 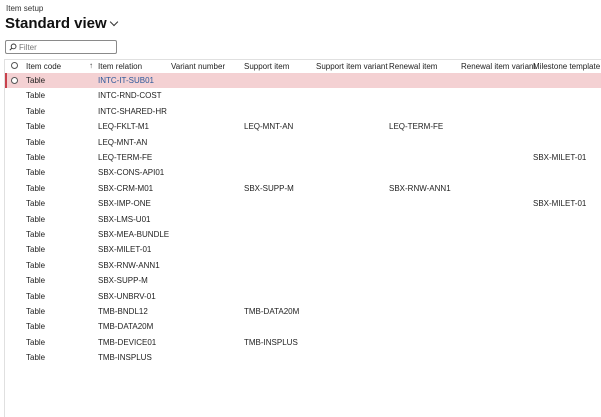 I want to click on table-row: Table SBX-SUPP-M, so click(x=303, y=280).